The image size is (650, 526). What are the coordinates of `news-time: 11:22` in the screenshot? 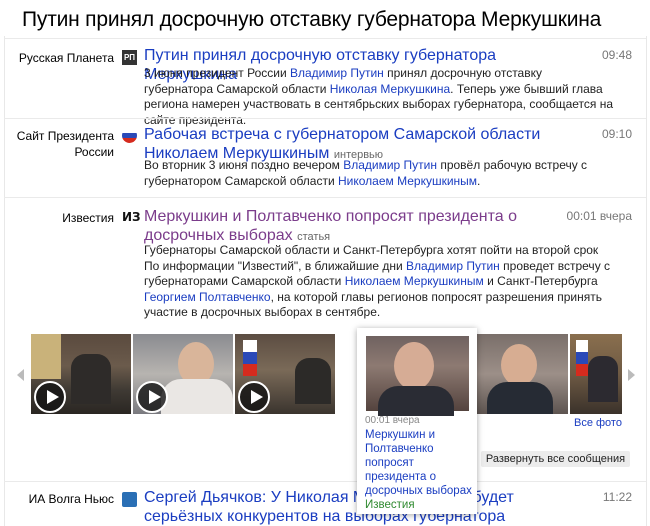 It's located at (617, 497).